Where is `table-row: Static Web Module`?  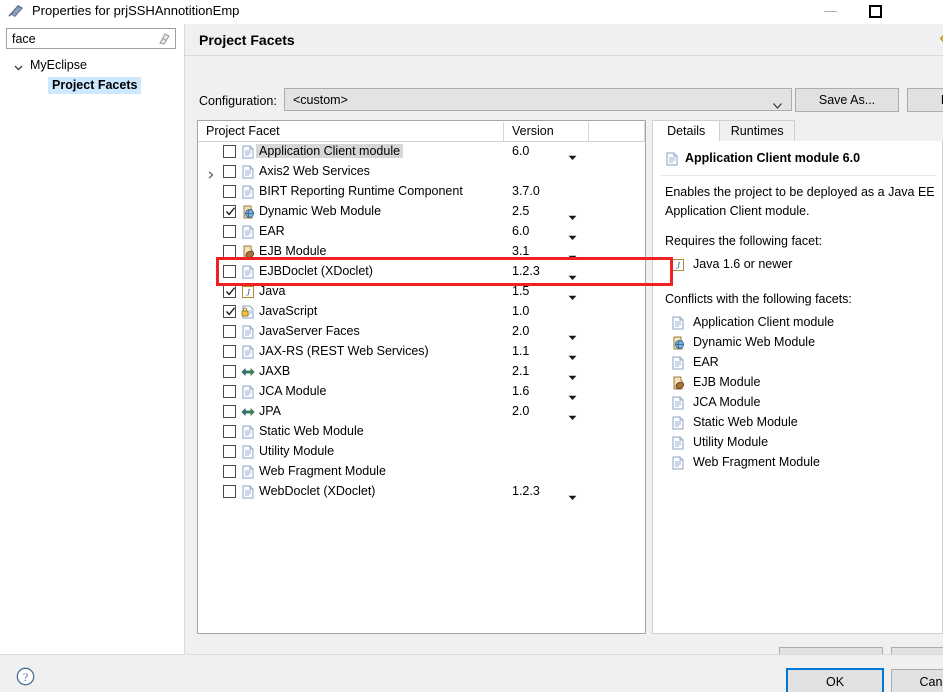
table-row: Static Web Module is located at coordinates (421, 432).